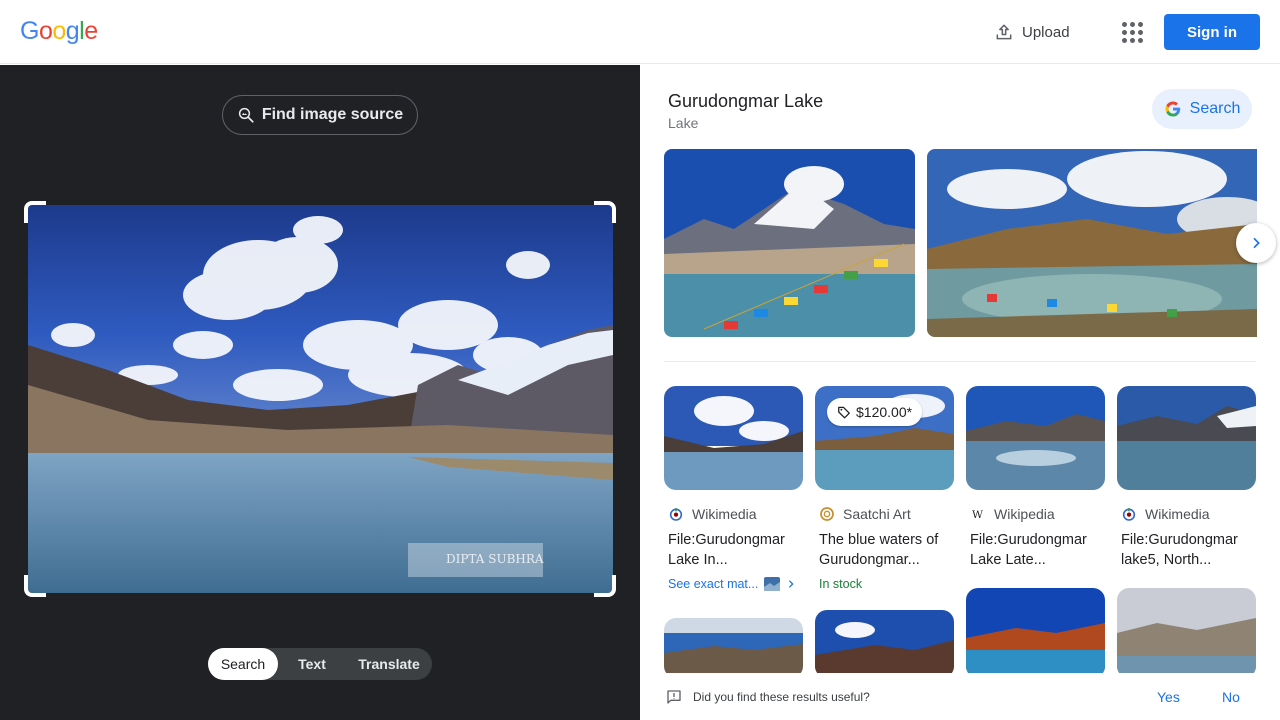  I want to click on google-g-icon, so click(1172, 109).